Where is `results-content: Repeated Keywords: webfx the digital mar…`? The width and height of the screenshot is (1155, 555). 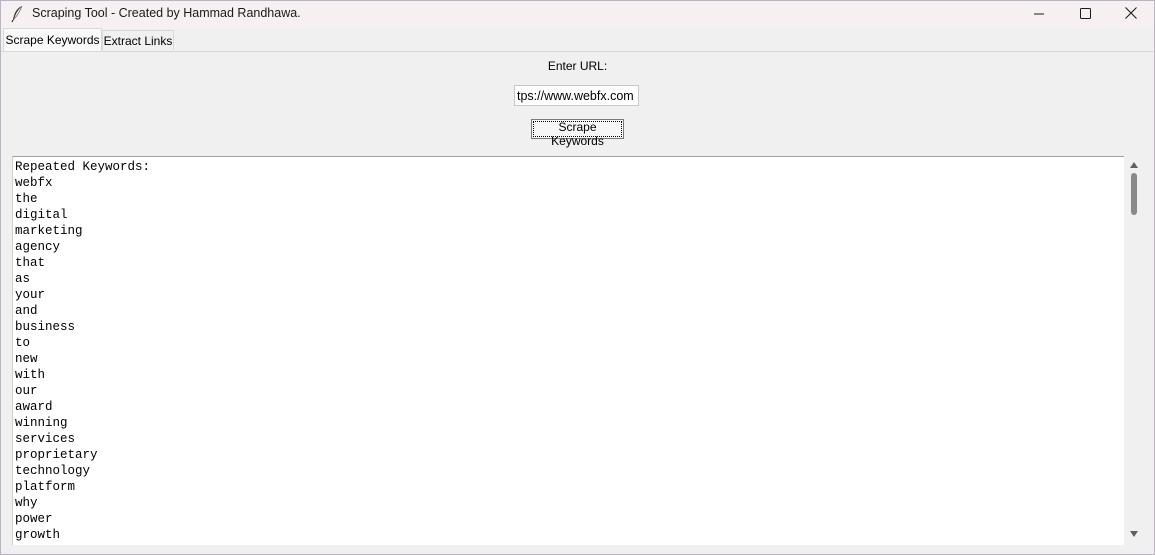
results-content: Repeated Keywords: webfx the digital mar… is located at coordinates (82, 351).